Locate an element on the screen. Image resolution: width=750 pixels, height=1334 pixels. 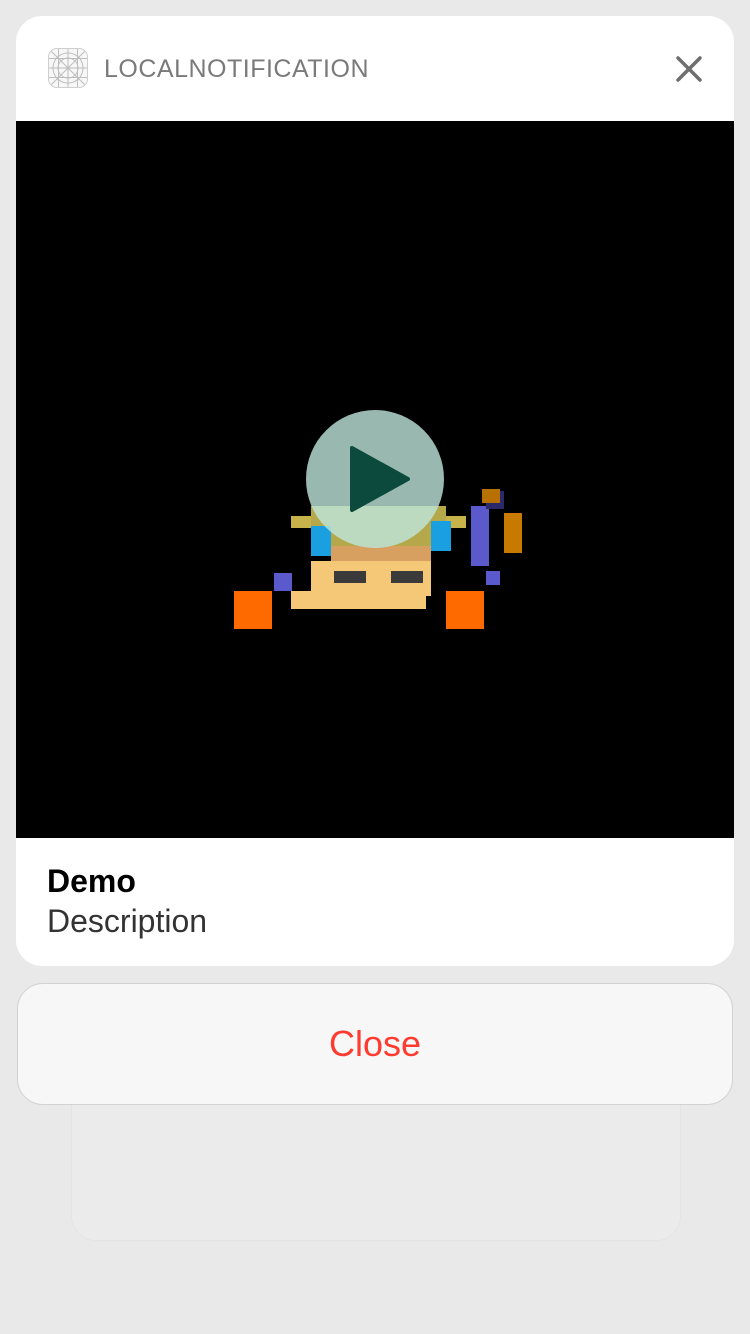
close-button: Close is located at coordinates (375, 1044).